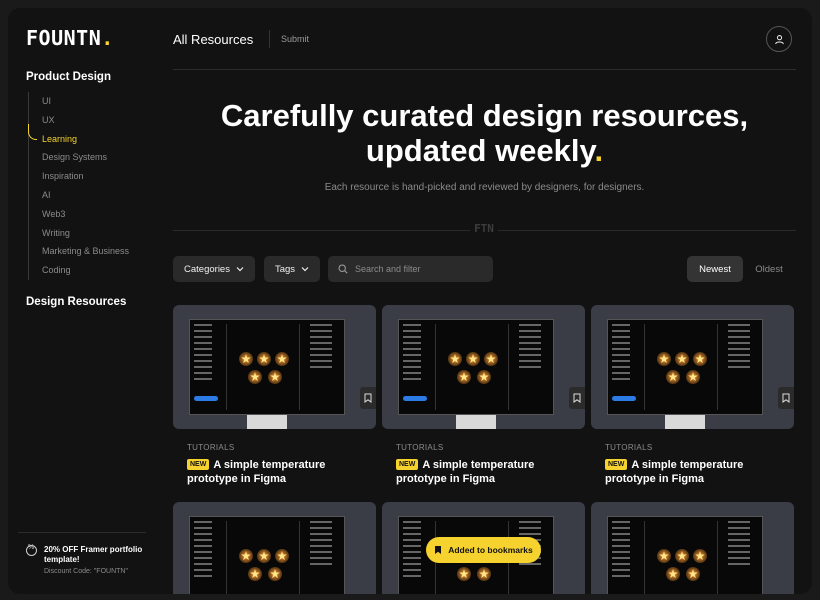  I want to click on sort-oldest-button: Oldest, so click(769, 269).